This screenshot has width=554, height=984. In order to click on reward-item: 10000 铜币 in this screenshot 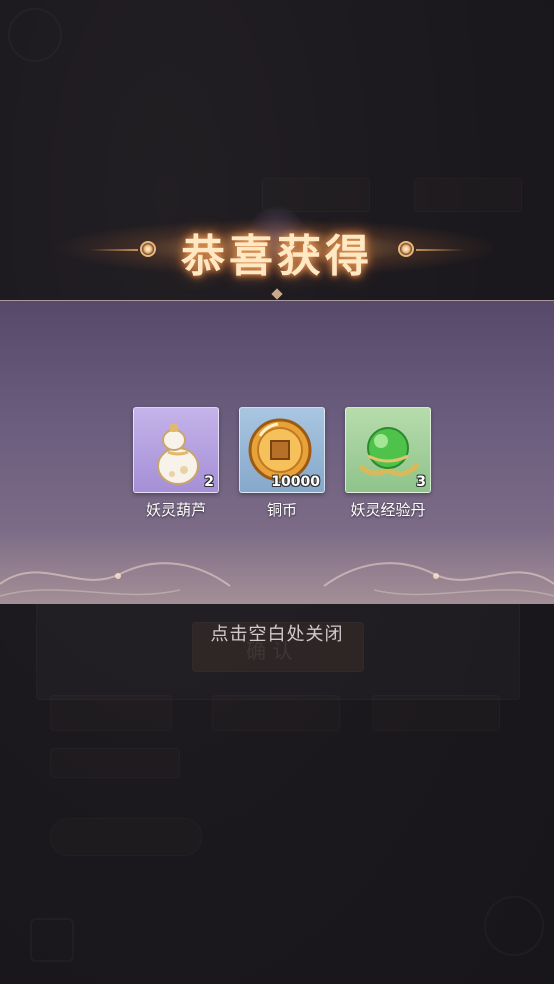, I will do `click(282, 463)`.